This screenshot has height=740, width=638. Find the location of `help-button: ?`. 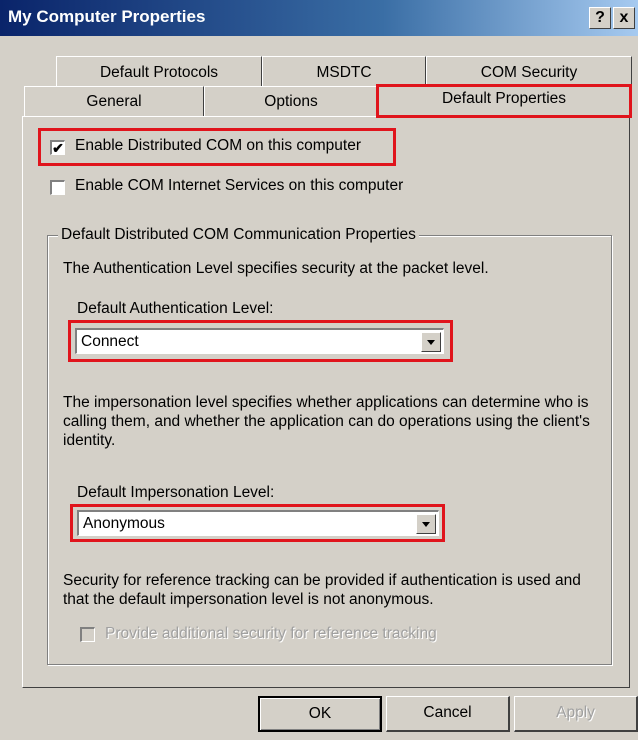

help-button: ? is located at coordinates (600, 18).